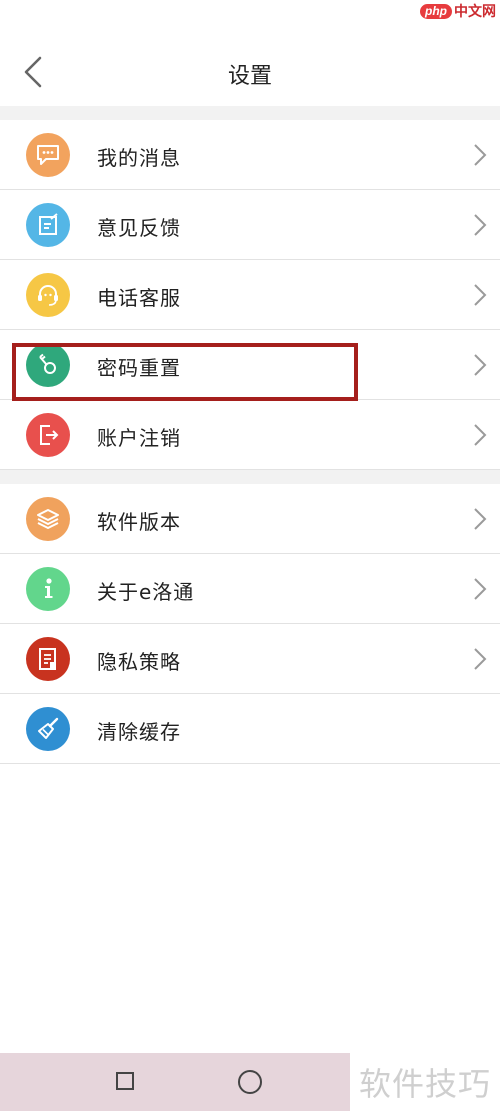 This screenshot has height=1111, width=500. What do you see at coordinates (250, 435) in the screenshot?
I see `settings-item-delete-account: 账户注销` at bounding box center [250, 435].